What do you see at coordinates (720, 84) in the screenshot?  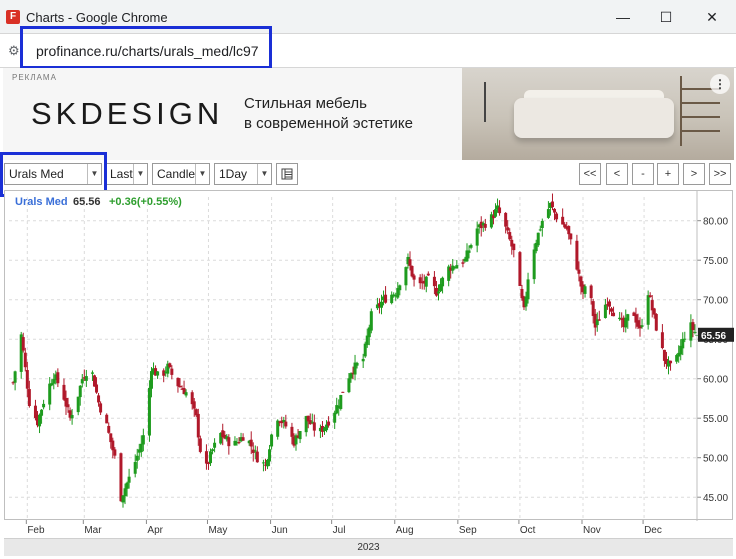 I see `ad-menu-icon: ⋮` at bounding box center [720, 84].